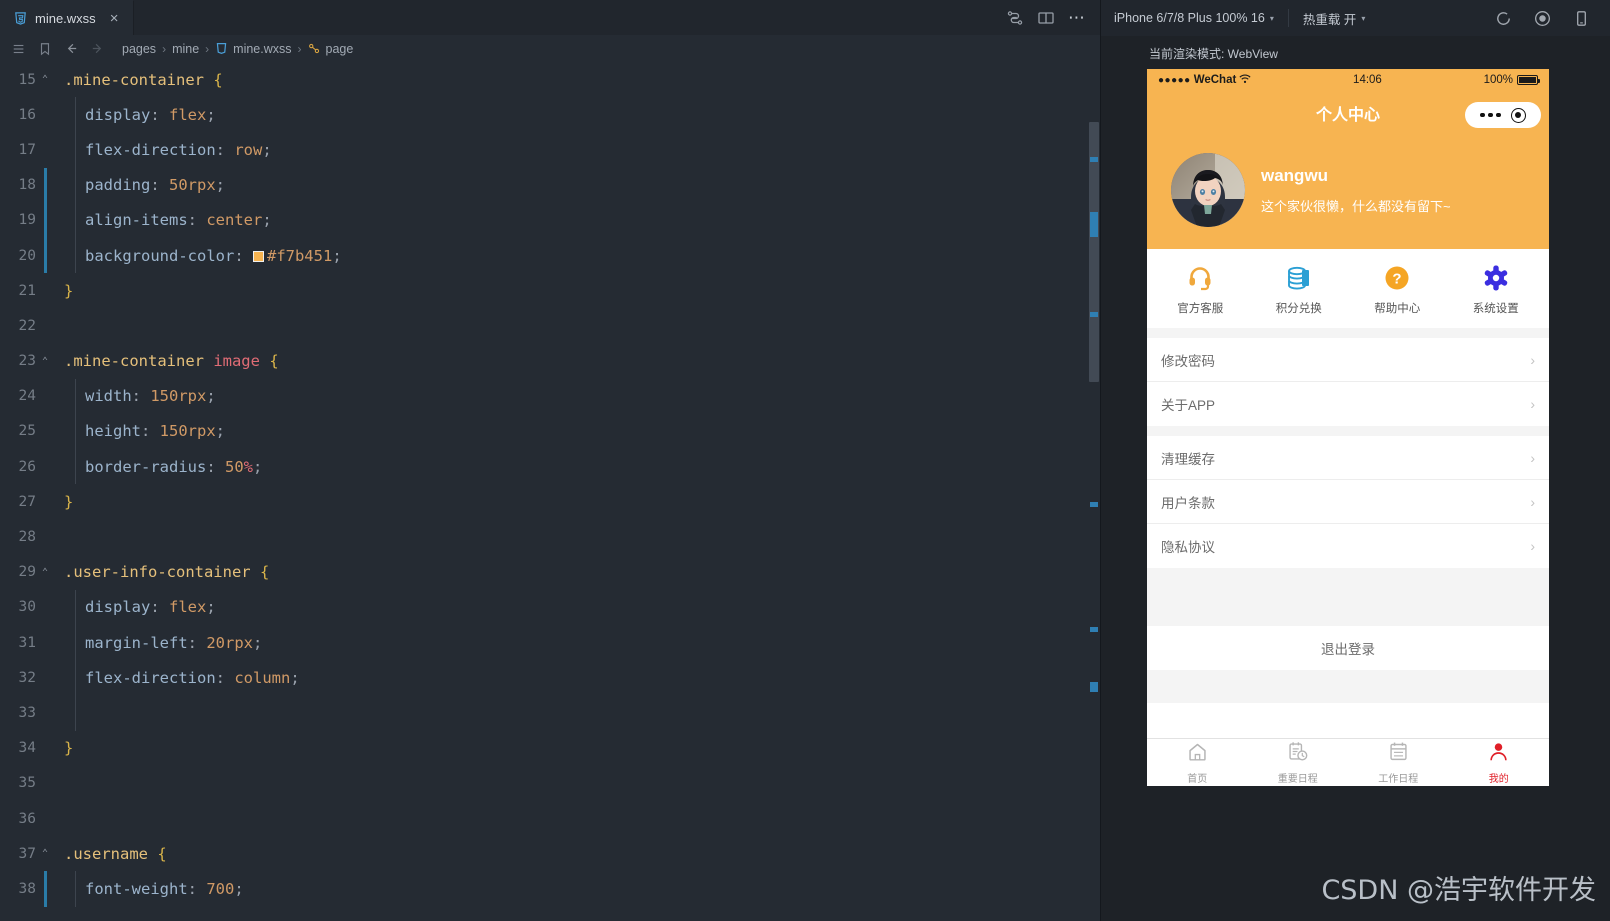  I want to click on bookmark-icon, so click(45, 49).